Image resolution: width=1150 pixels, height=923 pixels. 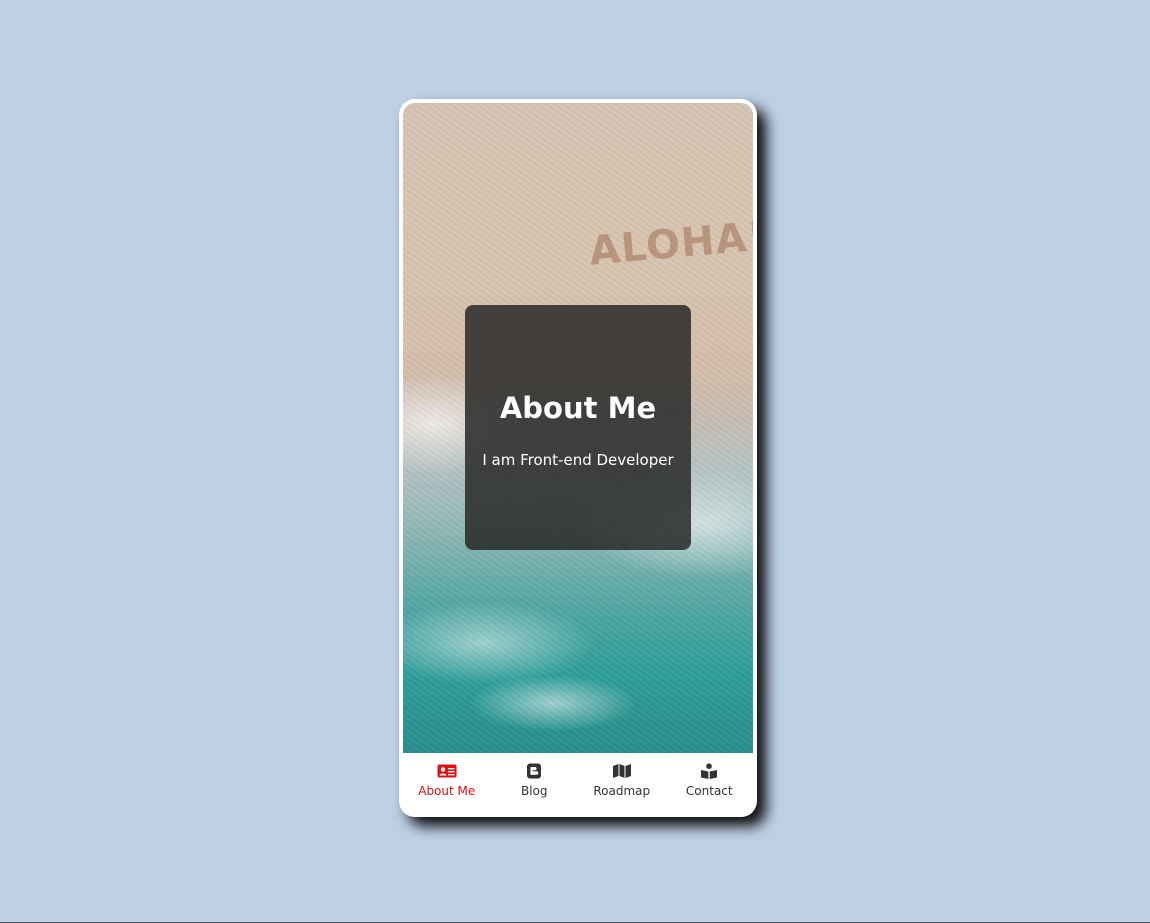 I want to click on nav-item-about-me: About Me, so click(x=447, y=785).